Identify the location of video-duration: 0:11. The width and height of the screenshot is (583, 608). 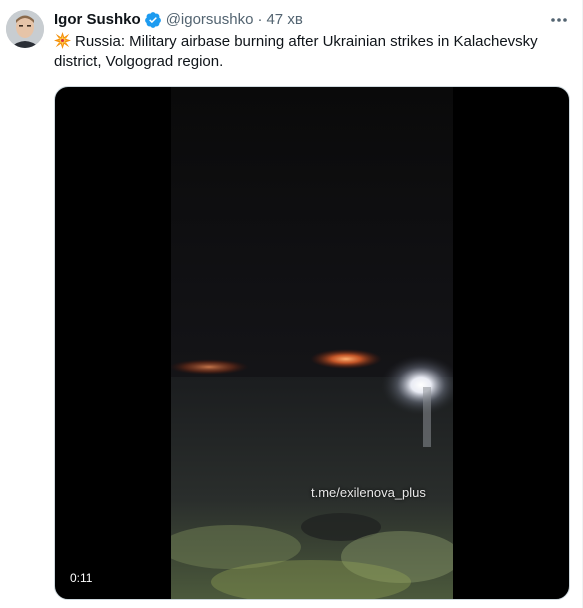
(81, 578).